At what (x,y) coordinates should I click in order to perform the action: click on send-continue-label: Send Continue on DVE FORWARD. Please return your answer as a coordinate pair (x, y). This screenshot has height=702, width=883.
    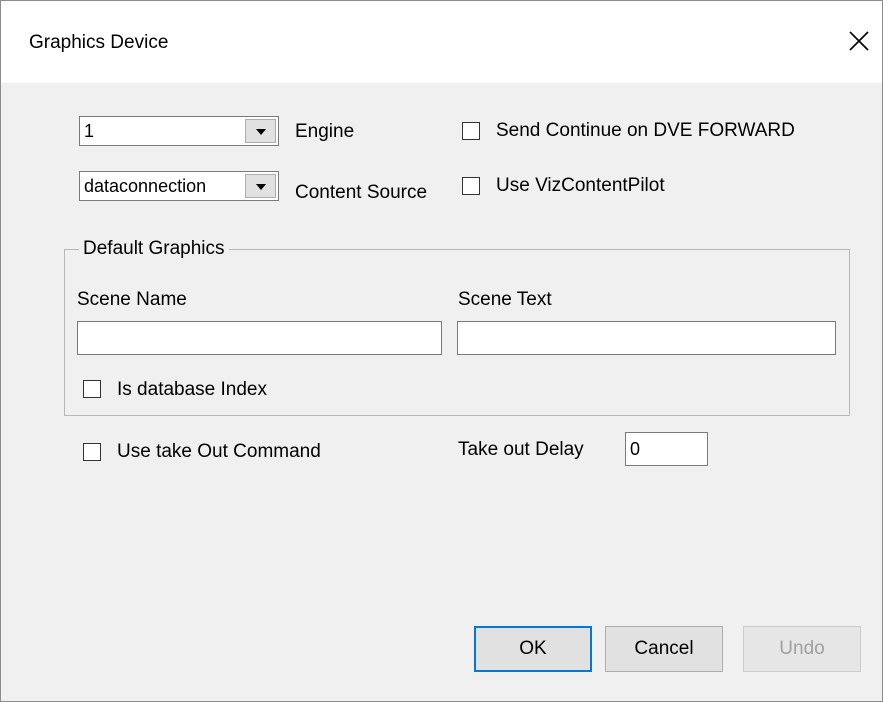
    Looking at the image, I should click on (645, 130).